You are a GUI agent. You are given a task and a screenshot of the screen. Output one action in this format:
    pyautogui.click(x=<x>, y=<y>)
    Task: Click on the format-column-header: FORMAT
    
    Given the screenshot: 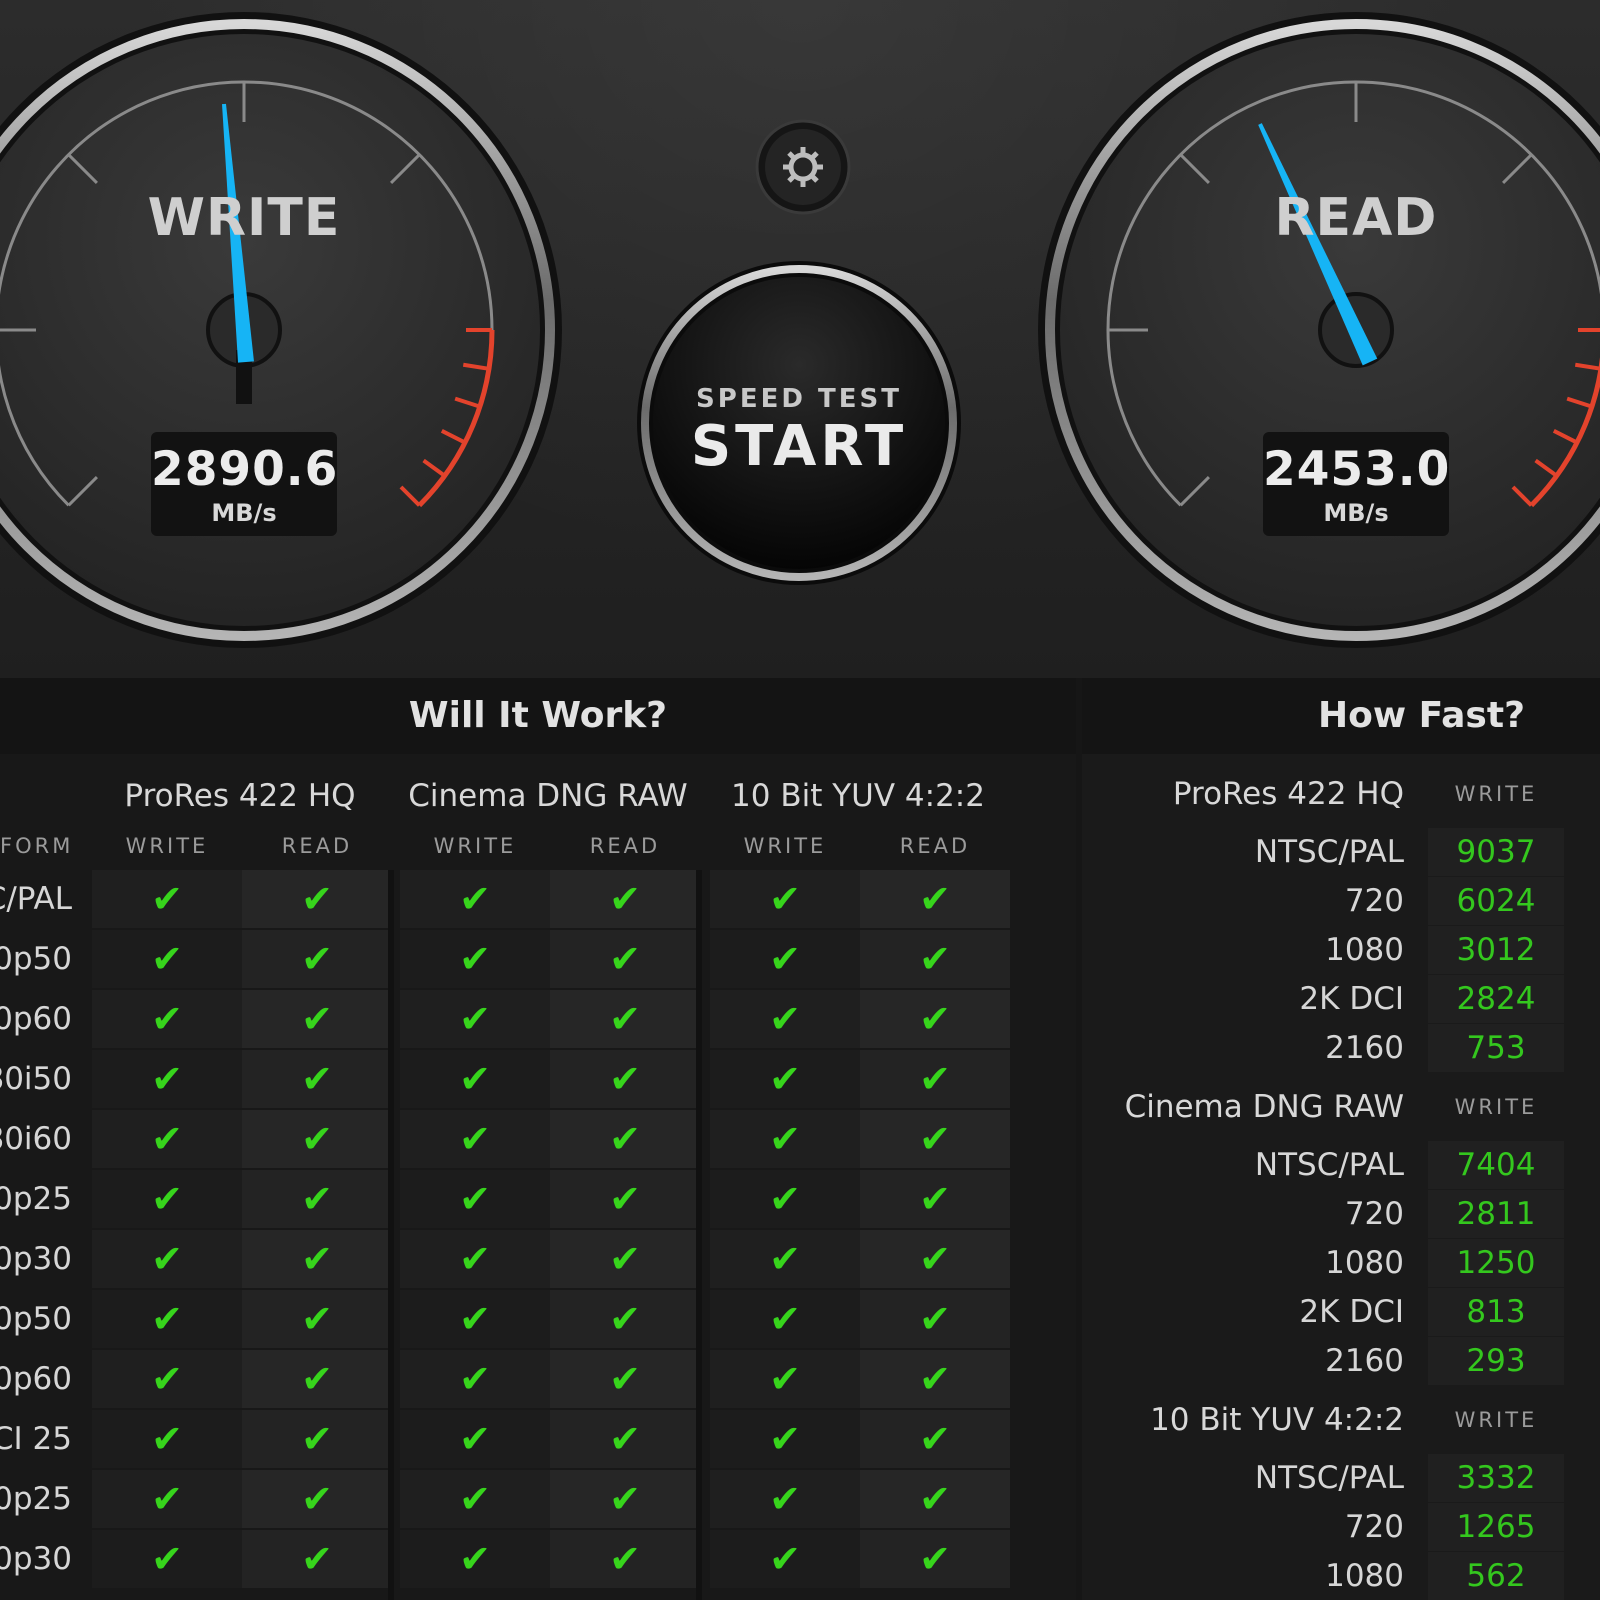 What is the action you would take?
    pyautogui.click(x=36, y=846)
    